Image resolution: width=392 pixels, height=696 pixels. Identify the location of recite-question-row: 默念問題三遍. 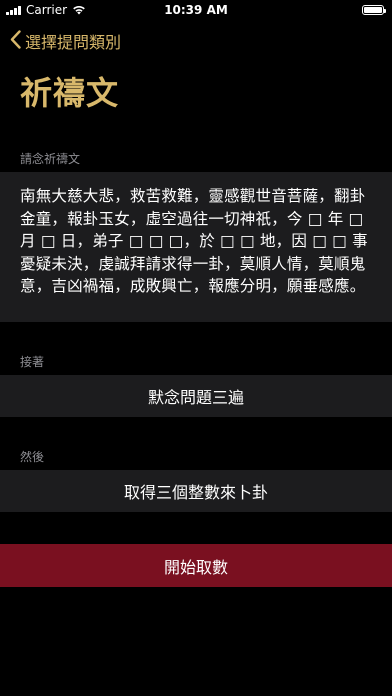
(196, 396).